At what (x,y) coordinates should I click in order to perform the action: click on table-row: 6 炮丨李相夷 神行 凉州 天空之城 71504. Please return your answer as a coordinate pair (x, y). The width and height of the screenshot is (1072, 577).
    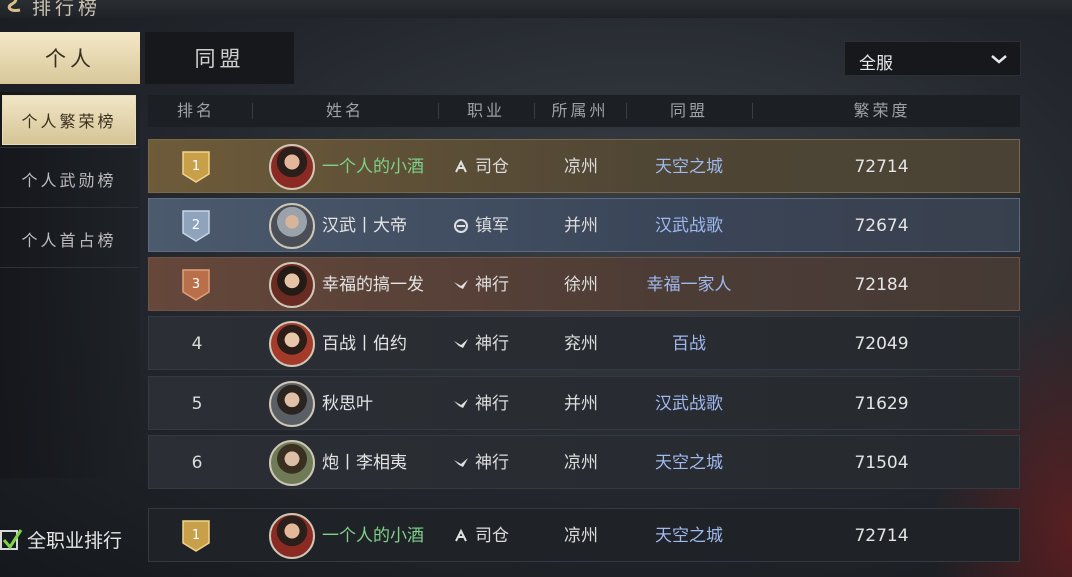
    Looking at the image, I should click on (584, 462).